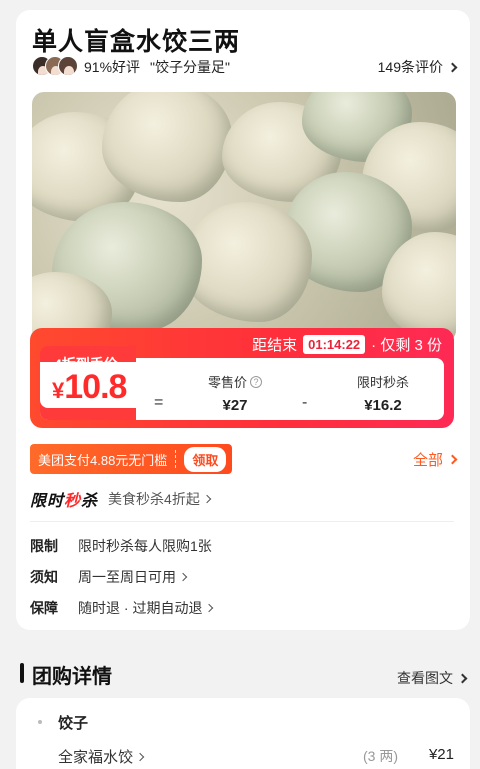  I want to click on package-item: 全家福水饺, so click(101, 756).